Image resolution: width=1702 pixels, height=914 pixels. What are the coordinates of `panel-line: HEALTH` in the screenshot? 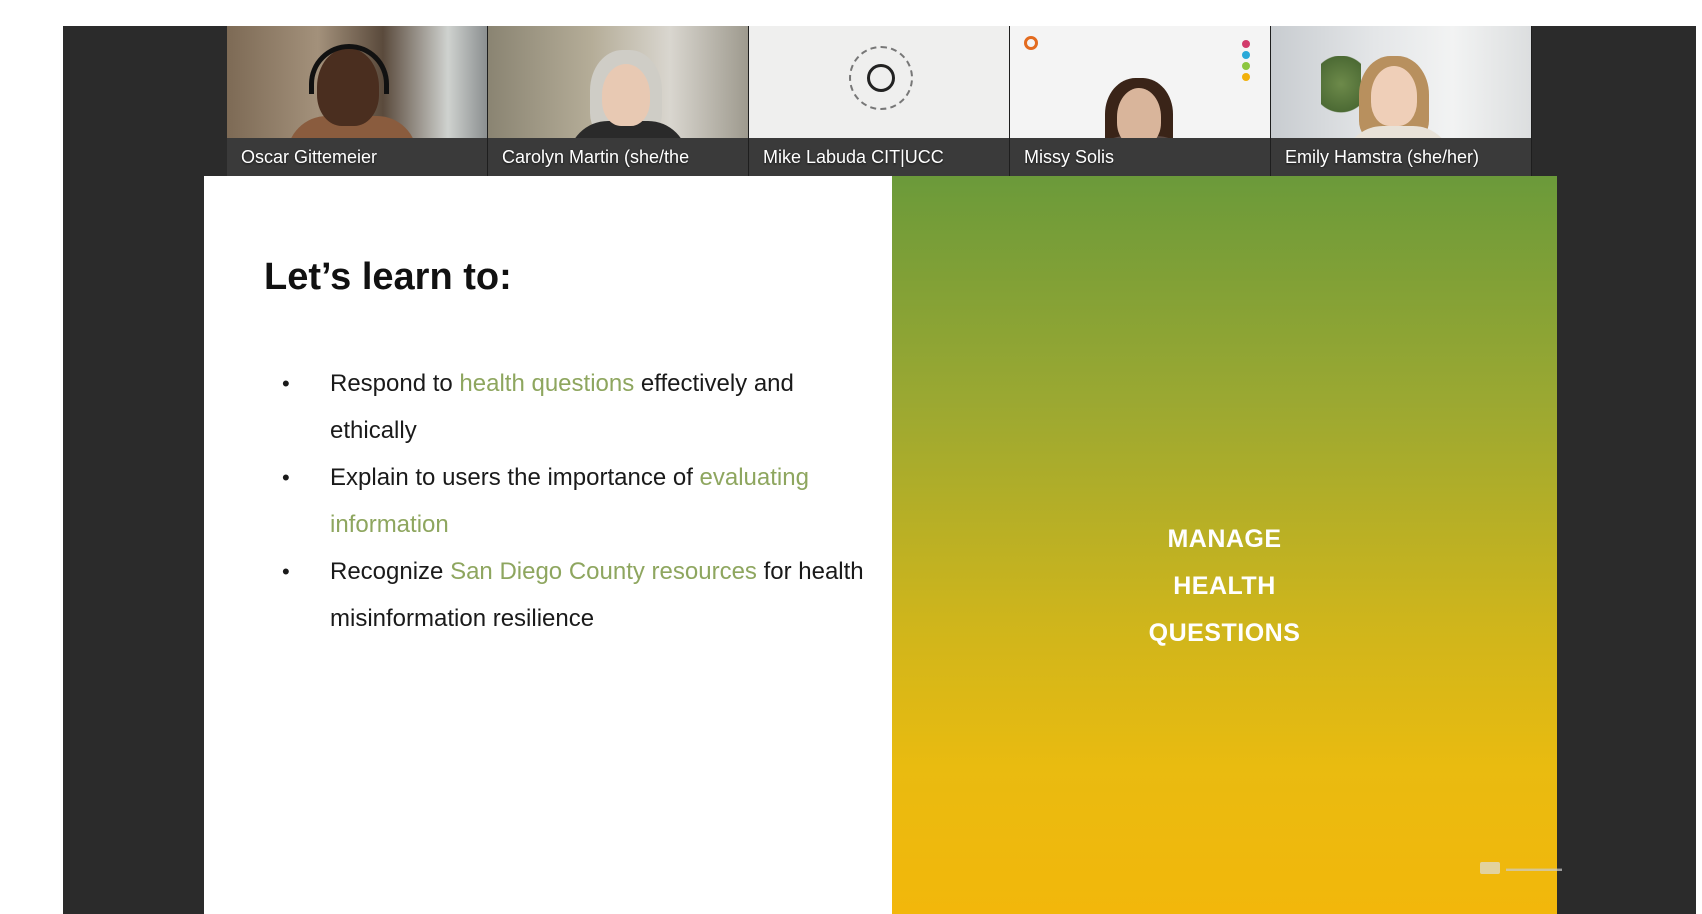 It's located at (1224, 586).